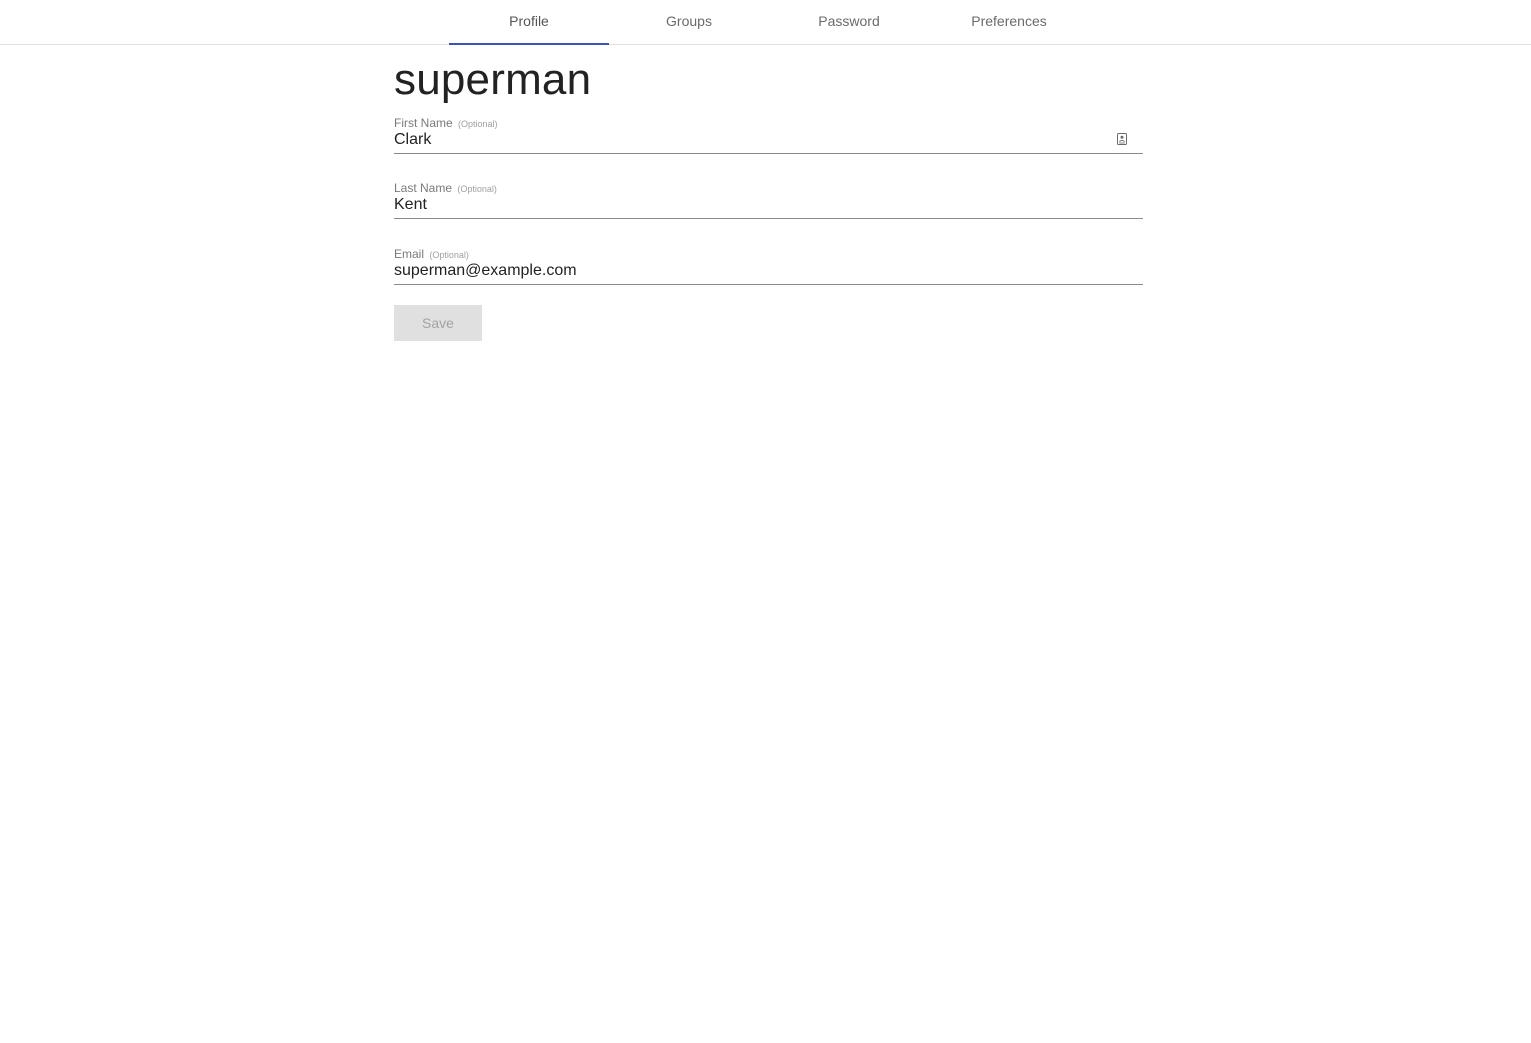 This screenshot has width=1531, height=1043. I want to click on tab-groups: Groups, so click(689, 22).